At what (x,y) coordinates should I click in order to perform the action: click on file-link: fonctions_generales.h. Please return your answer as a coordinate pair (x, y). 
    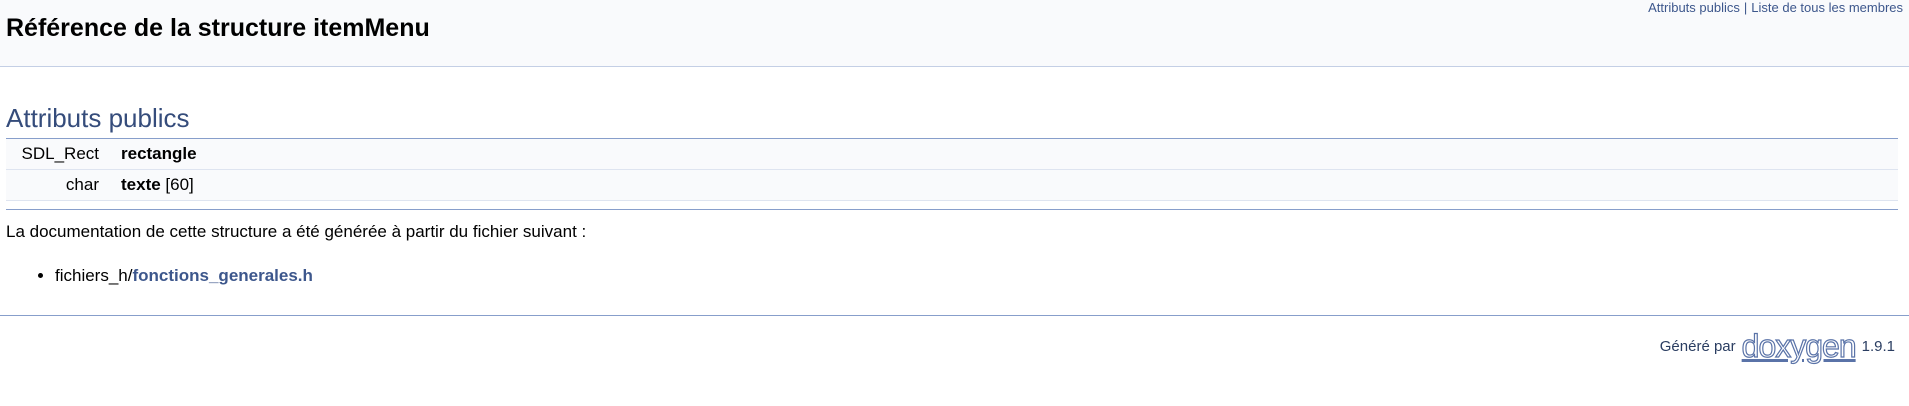
    Looking at the image, I should click on (222, 275).